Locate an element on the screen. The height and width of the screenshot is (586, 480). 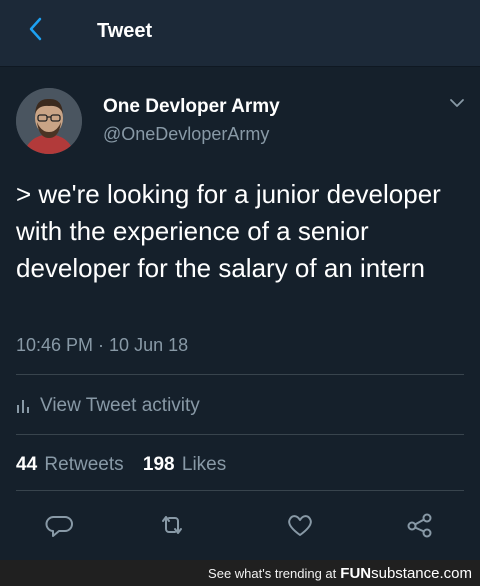
retweet-button is located at coordinates (172, 525).